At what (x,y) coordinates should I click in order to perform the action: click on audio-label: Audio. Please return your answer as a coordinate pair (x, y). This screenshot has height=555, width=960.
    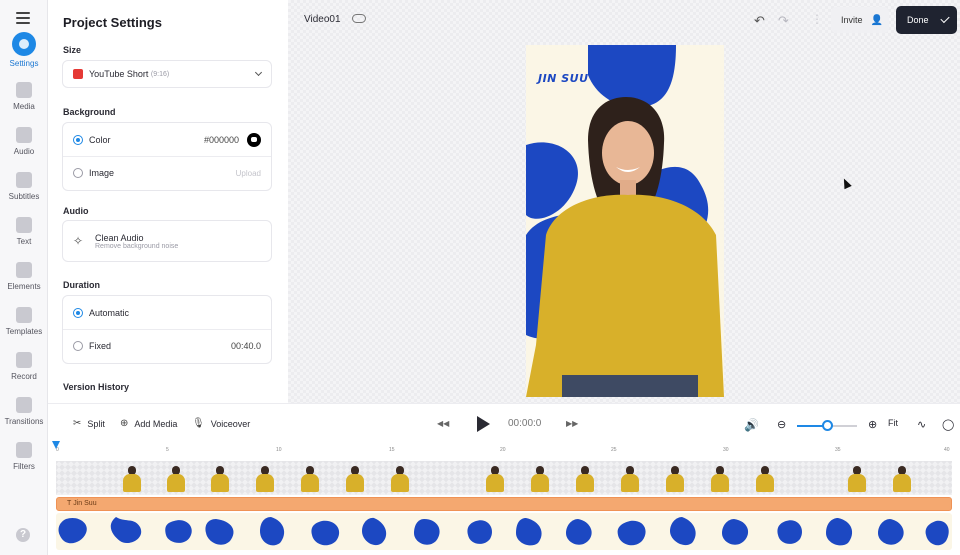
    Looking at the image, I should click on (76, 211).